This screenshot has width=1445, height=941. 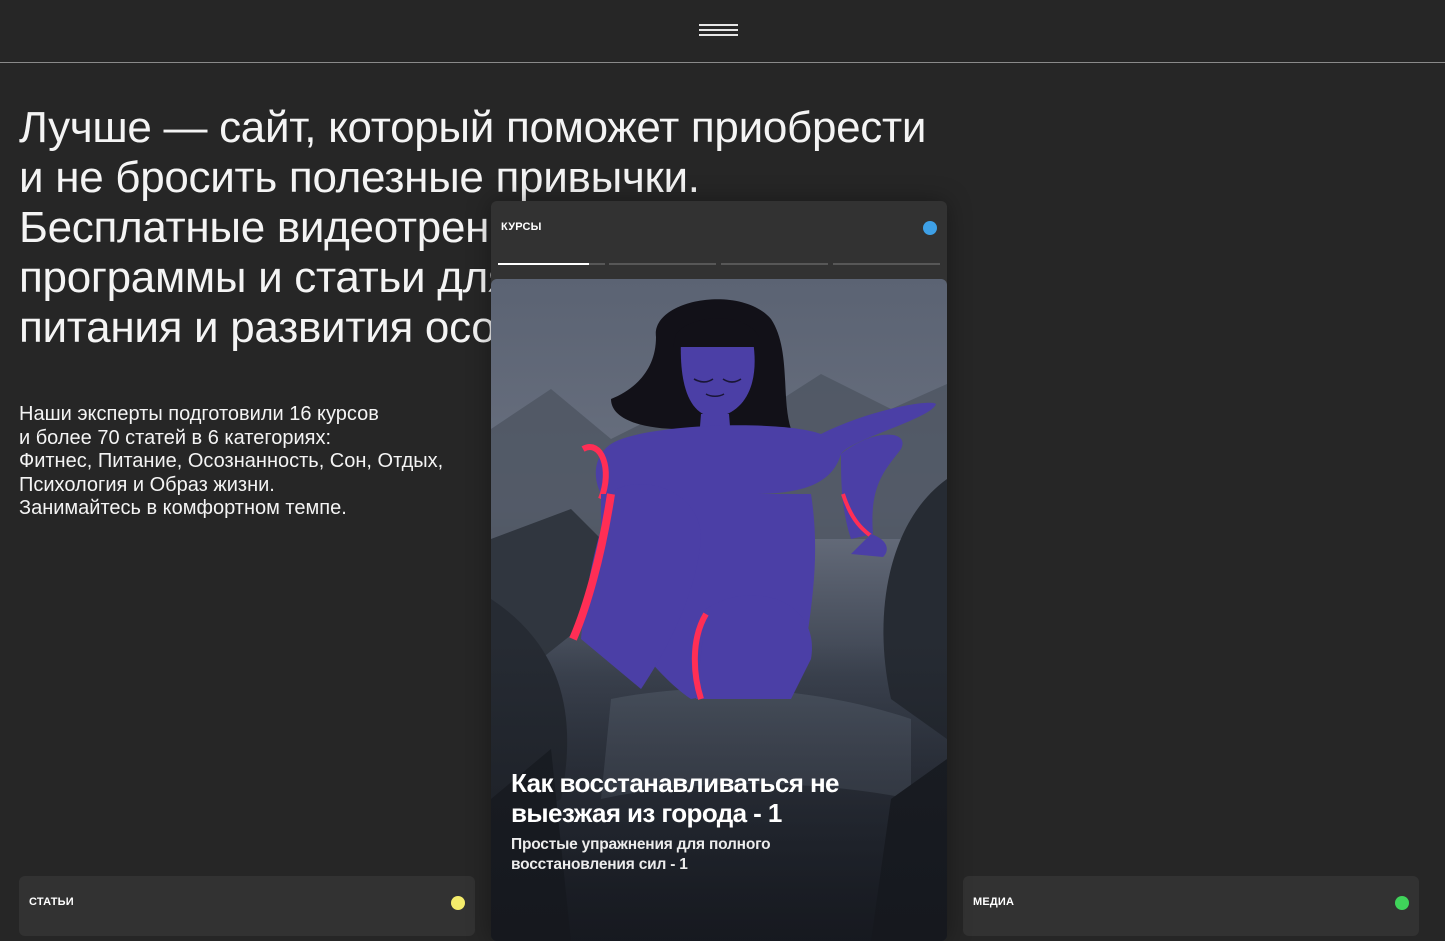 I want to click on hamburger-menu-icon, so click(x=719, y=32).